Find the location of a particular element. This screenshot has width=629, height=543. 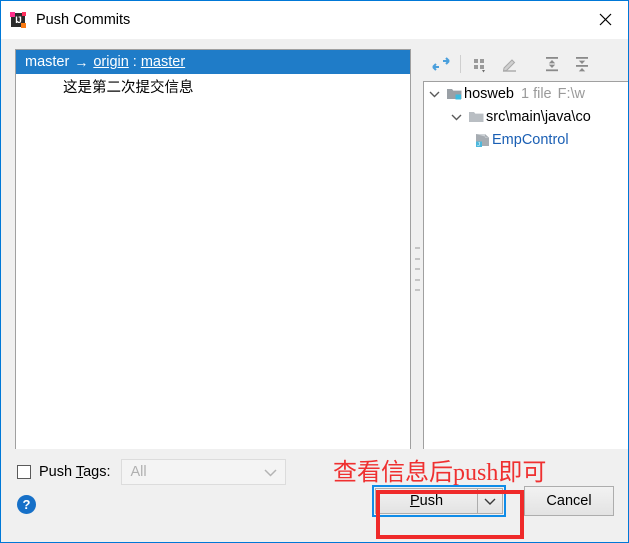

help-button: ? is located at coordinates (26, 504).